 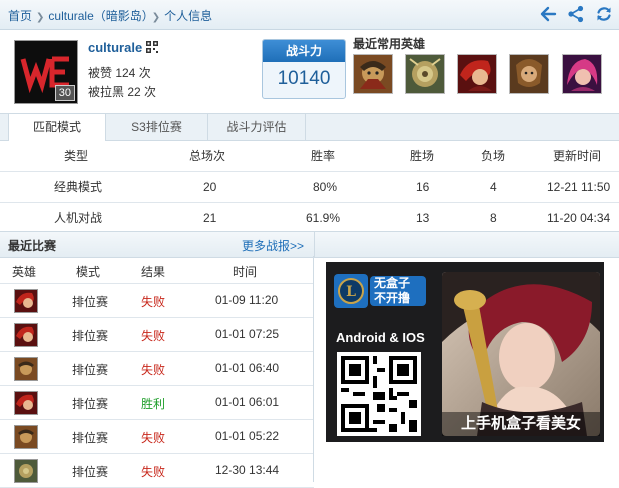 I want to click on wins: 16, so click(x=423, y=187).